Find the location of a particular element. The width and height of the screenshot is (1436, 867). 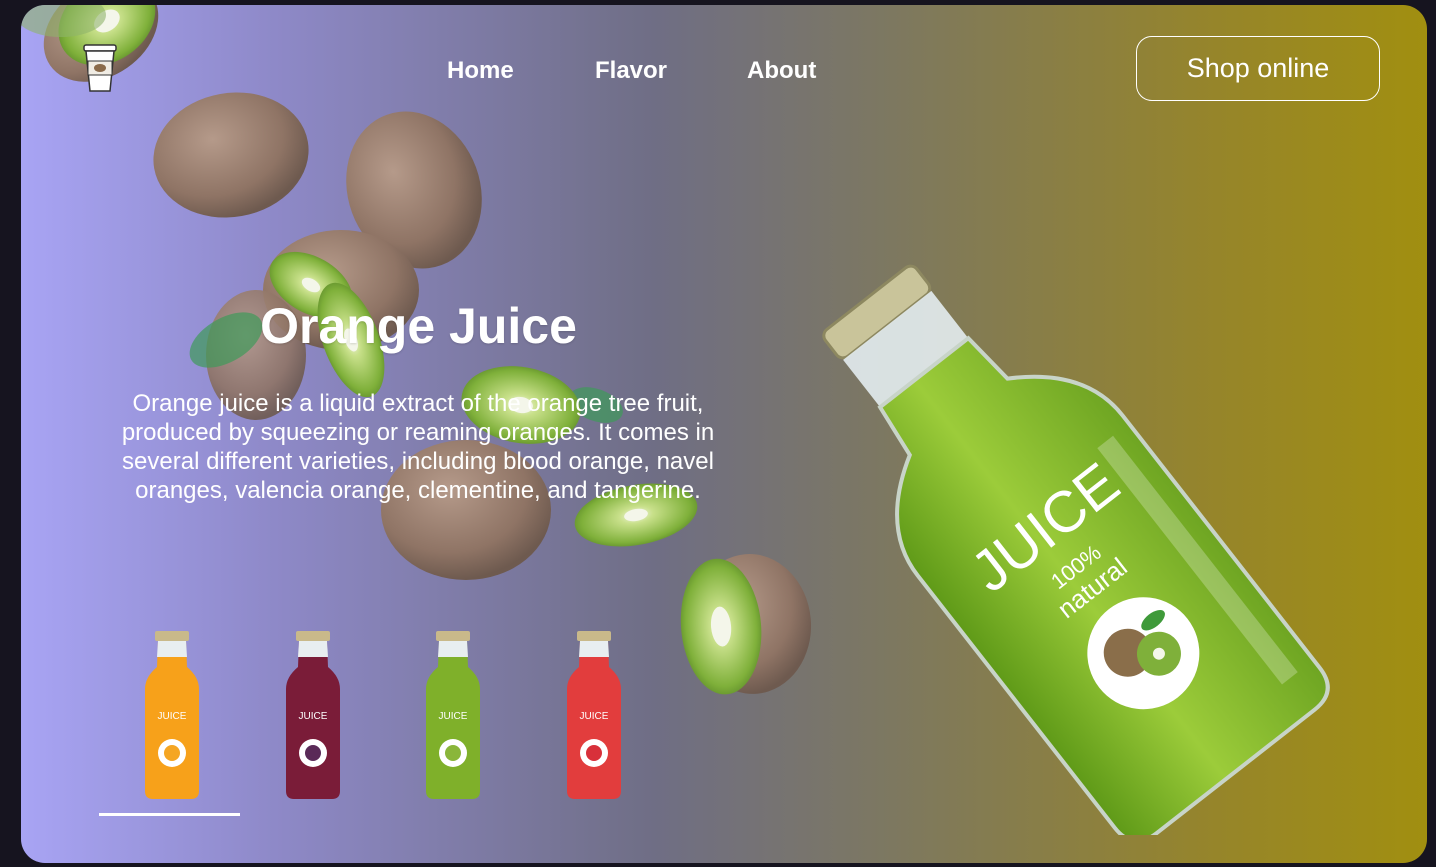

thumbnail-strawberry-juice-bottle: JUICE is located at coordinates (594, 714).